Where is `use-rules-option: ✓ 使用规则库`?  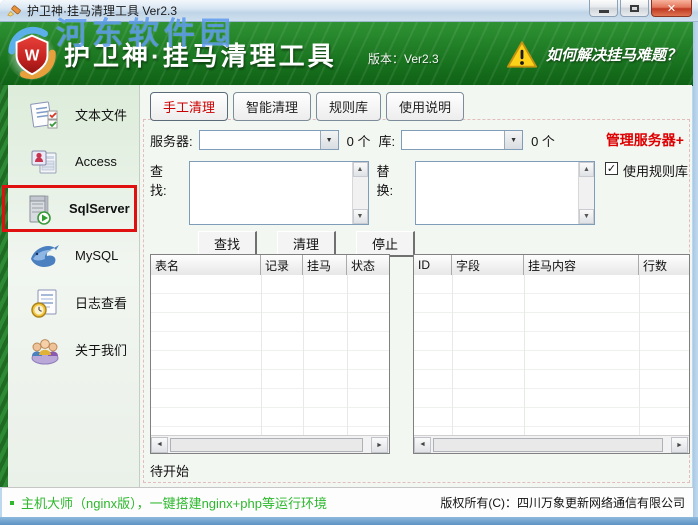 use-rules-option: ✓ 使用规则库 is located at coordinates (646, 193).